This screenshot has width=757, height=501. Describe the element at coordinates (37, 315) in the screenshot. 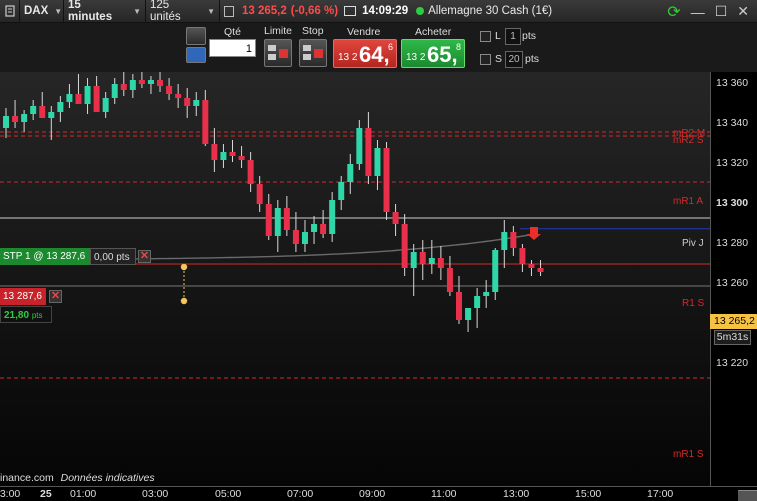

I see `position-pnl-unit: pts` at that location.